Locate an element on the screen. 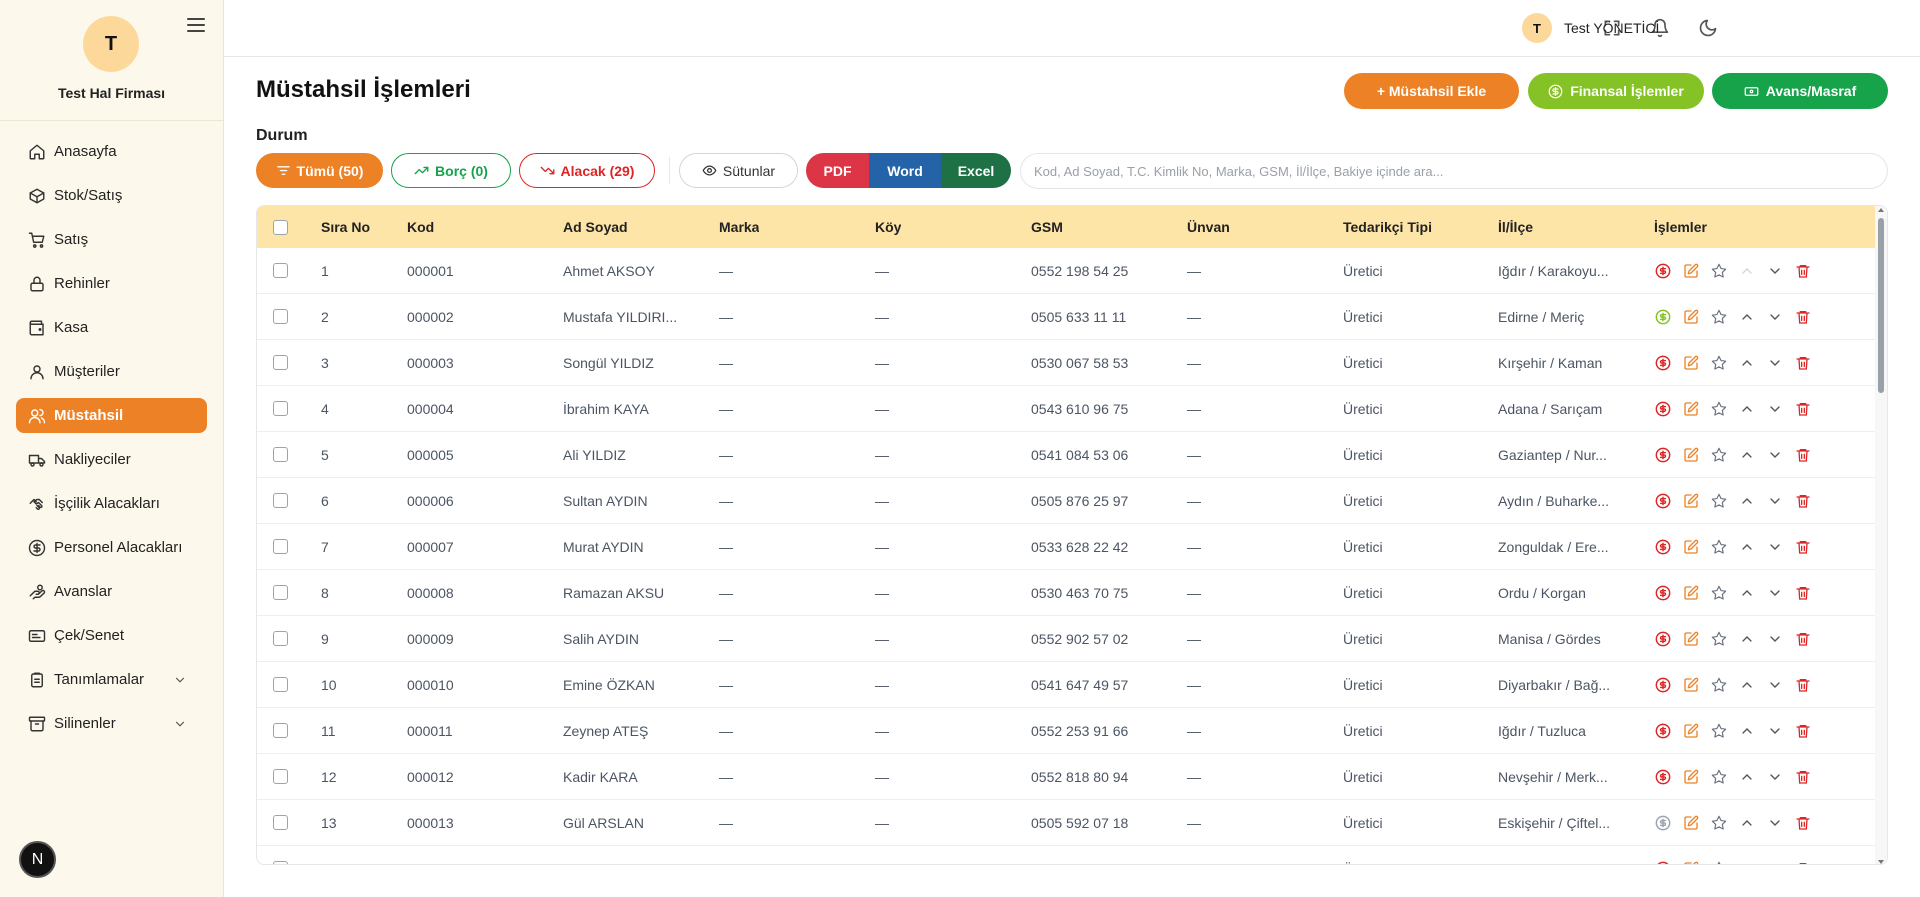 This screenshot has height=897, width=1920. sidebar-item-tan-mlamalar: Tanımlamalar is located at coordinates (111, 679).